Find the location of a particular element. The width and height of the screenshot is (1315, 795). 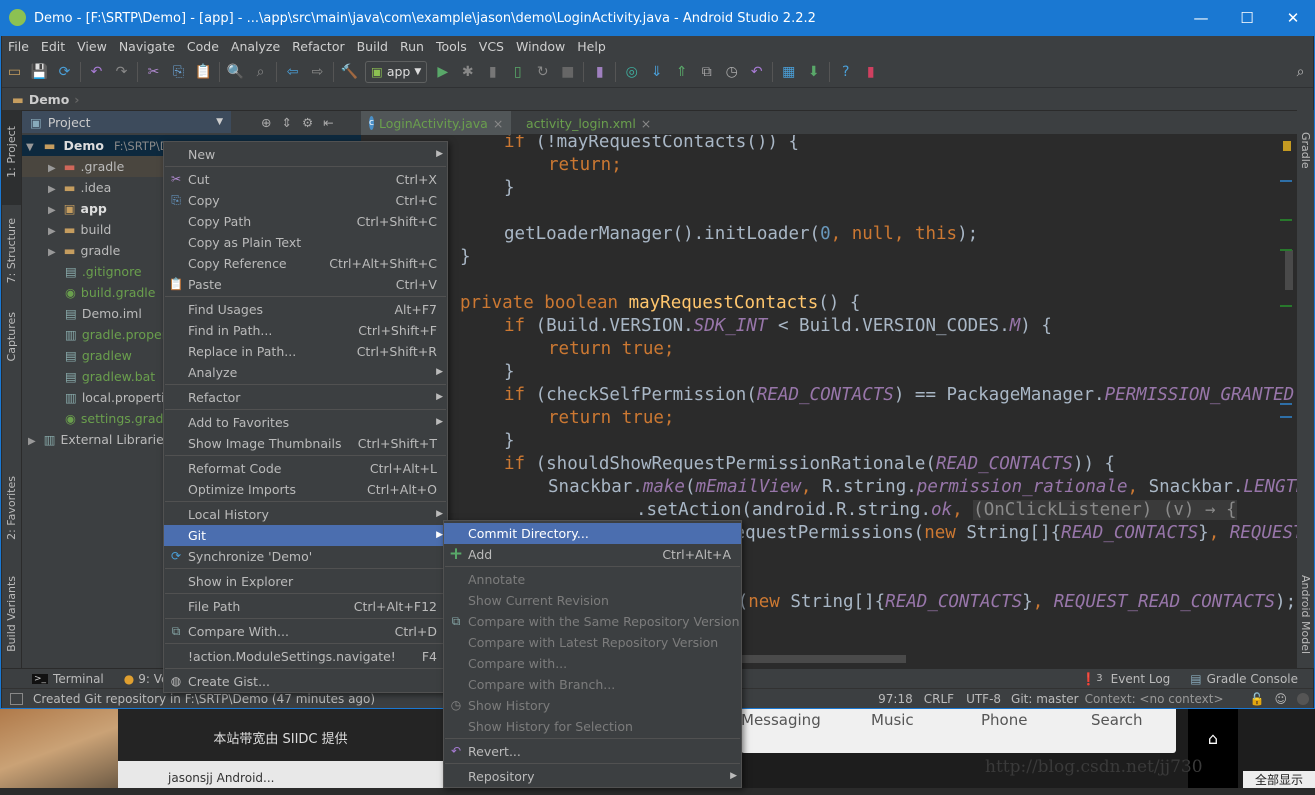

run-config-selector: ▣ app ▼ is located at coordinates (396, 71).